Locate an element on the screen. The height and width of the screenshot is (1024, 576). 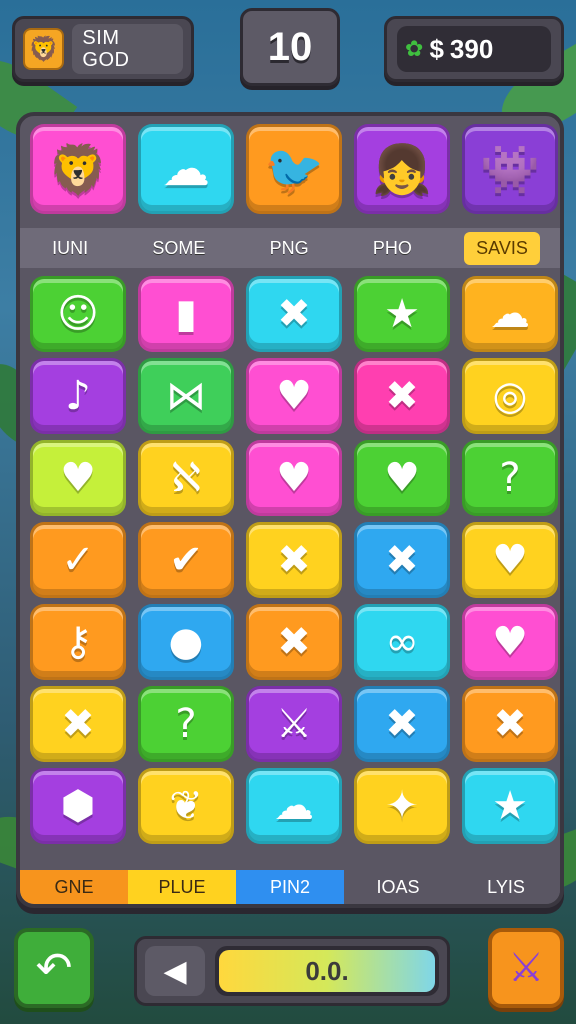
coins-display: ✿ $ 390 is located at coordinates (474, 49).